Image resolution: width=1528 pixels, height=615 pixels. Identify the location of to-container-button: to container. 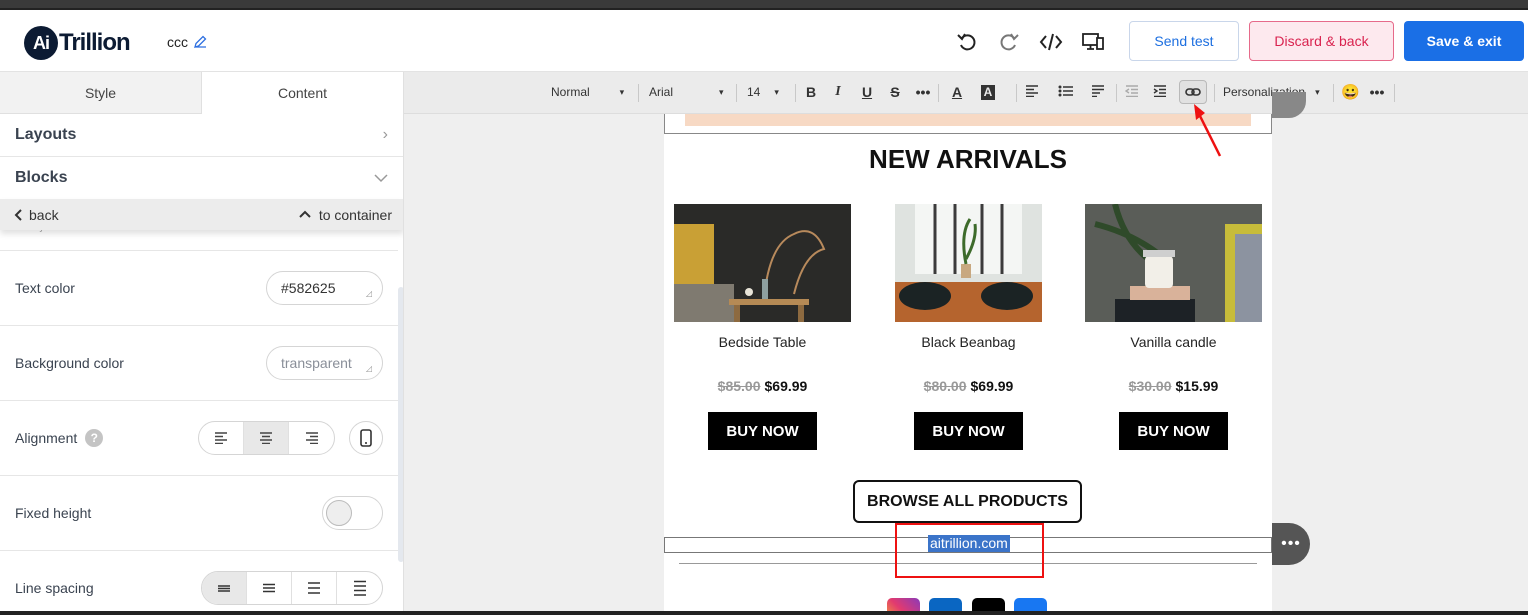
(345, 215).